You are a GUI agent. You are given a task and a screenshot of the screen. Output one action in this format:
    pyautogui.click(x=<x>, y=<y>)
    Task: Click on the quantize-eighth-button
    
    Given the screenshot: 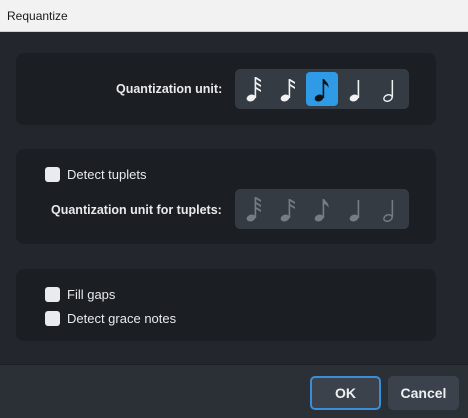 What is the action you would take?
    pyautogui.click(x=322, y=89)
    